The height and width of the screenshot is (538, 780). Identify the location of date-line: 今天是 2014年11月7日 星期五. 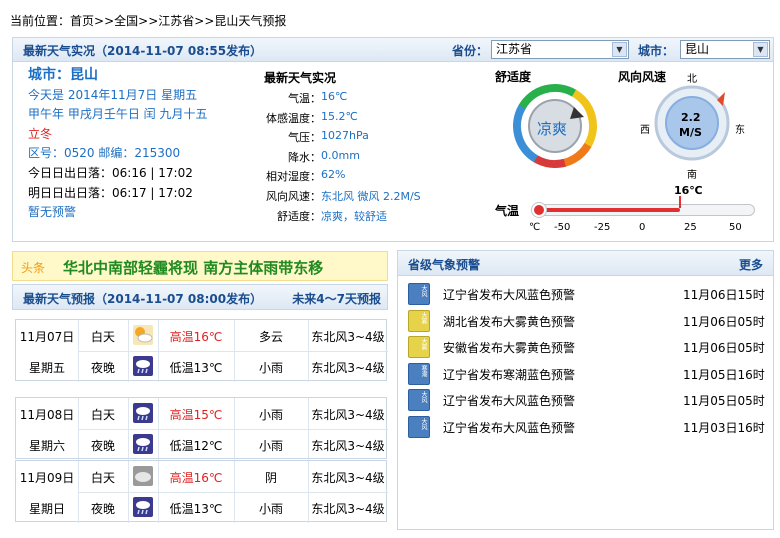
(113, 94).